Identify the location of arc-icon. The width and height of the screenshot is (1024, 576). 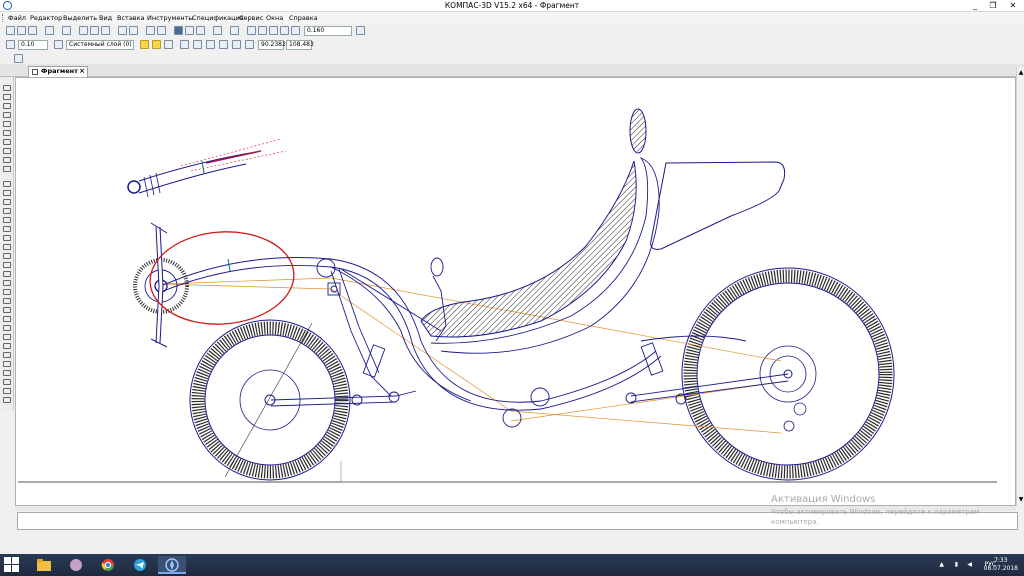
(7, 220).